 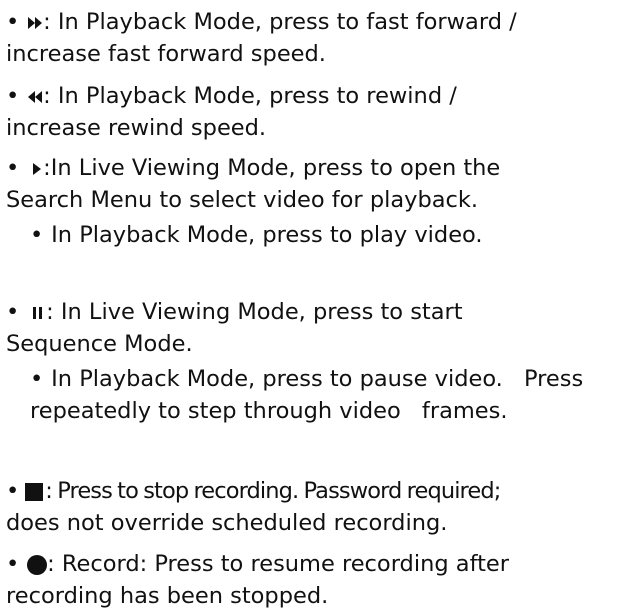 What do you see at coordinates (37, 564) in the screenshot?
I see `record-icon` at bounding box center [37, 564].